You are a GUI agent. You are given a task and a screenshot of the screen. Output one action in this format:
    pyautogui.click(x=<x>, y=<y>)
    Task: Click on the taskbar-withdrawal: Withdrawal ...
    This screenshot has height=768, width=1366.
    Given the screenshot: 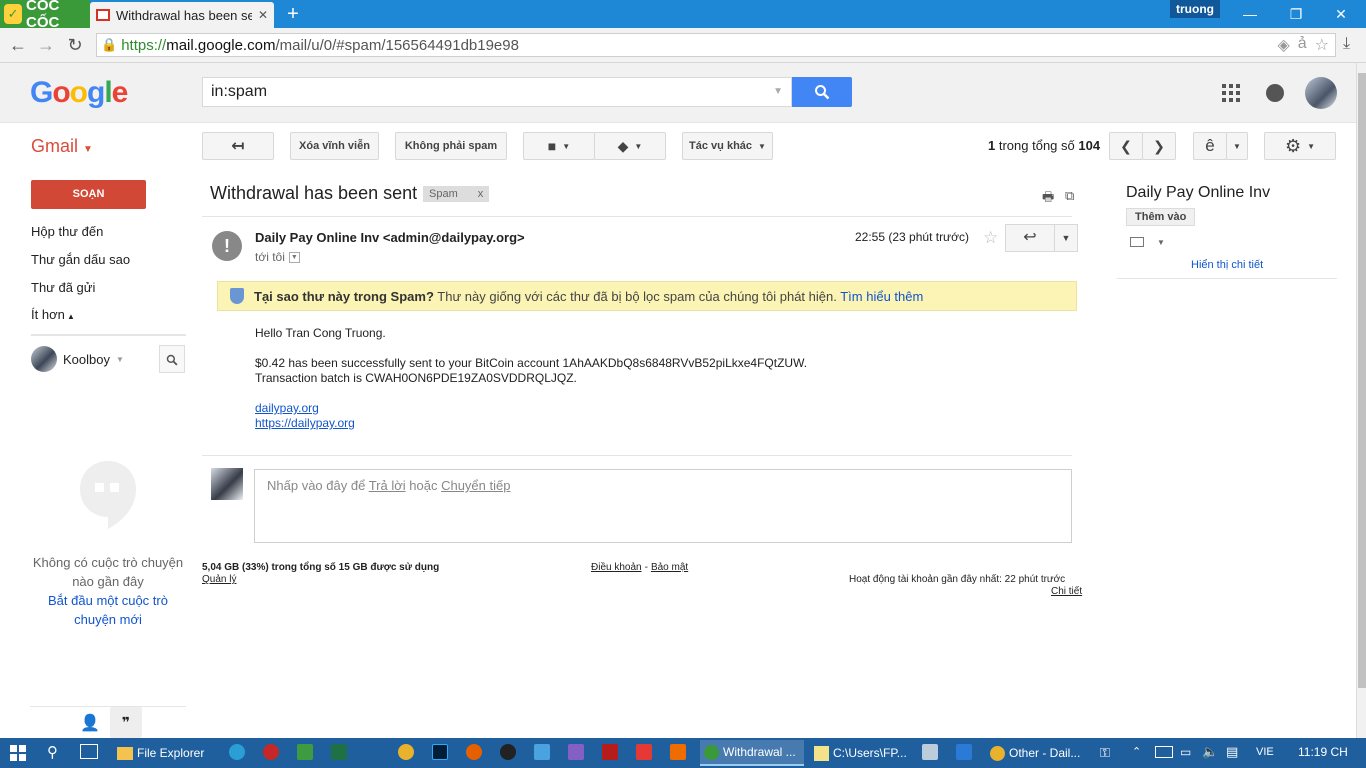 What is the action you would take?
    pyautogui.click(x=752, y=753)
    